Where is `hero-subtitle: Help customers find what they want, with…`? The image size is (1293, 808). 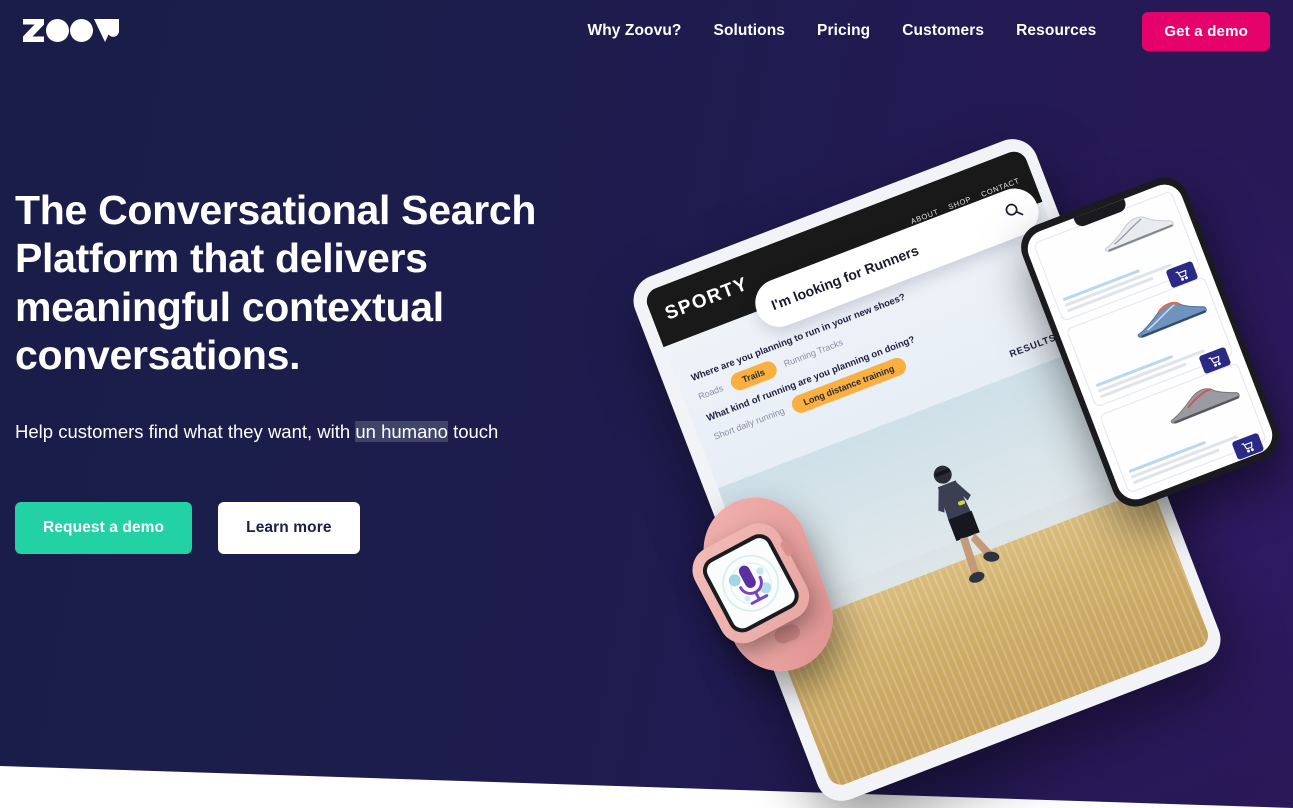 hero-subtitle: Help customers find what they want, with… is located at coordinates (272, 432).